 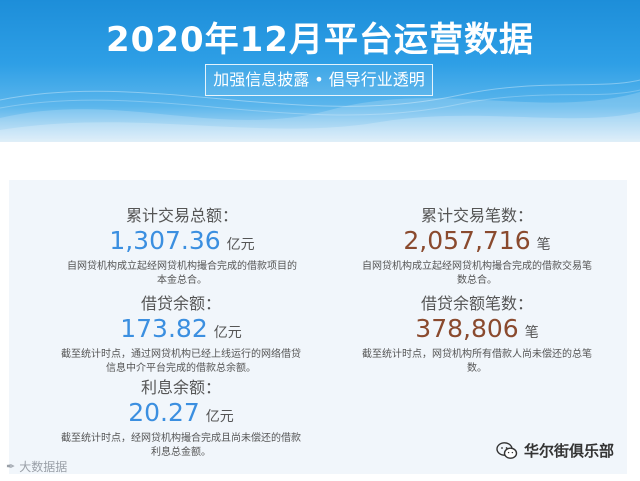 I want to click on stat-description: 自网贷机构成立起经网贷机构撮合完成的借款交易笔 数总合。, so click(x=477, y=274).